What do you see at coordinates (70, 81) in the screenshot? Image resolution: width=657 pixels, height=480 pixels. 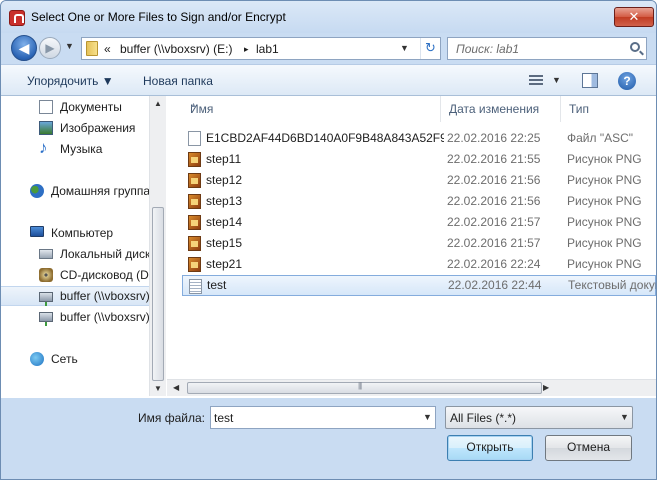 I see `organize-menu: Упорядочить ▼` at bounding box center [70, 81].